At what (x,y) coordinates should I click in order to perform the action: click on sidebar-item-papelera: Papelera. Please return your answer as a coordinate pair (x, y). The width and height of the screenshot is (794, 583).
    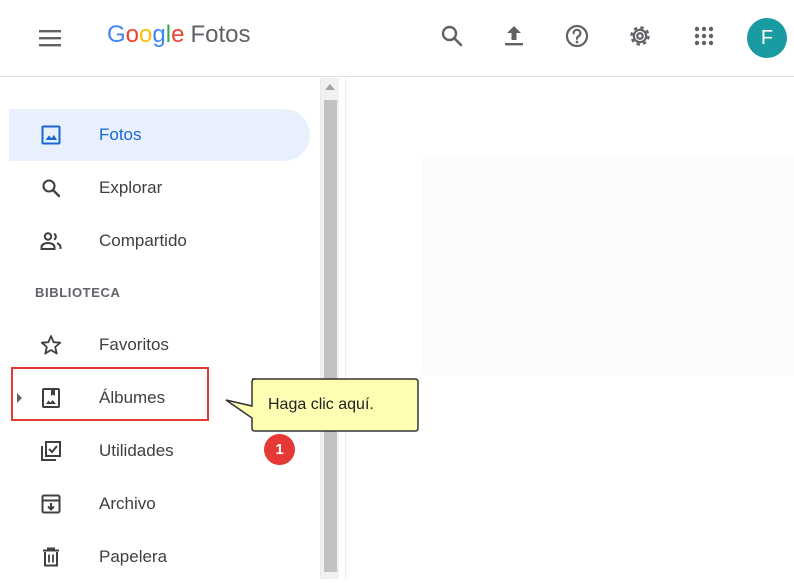
    Looking at the image, I should click on (159, 557).